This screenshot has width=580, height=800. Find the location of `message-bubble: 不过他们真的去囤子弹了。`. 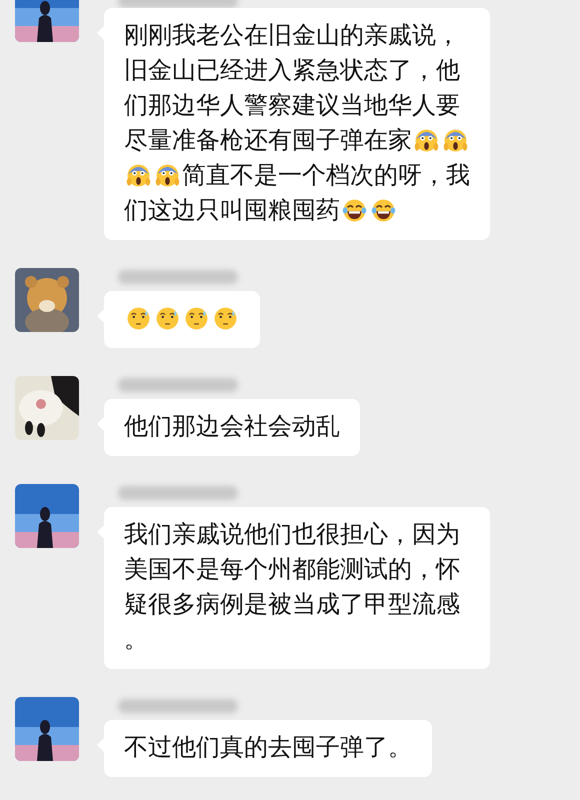

message-bubble: 不过他们真的去囤子弹了。 is located at coordinates (268, 748).